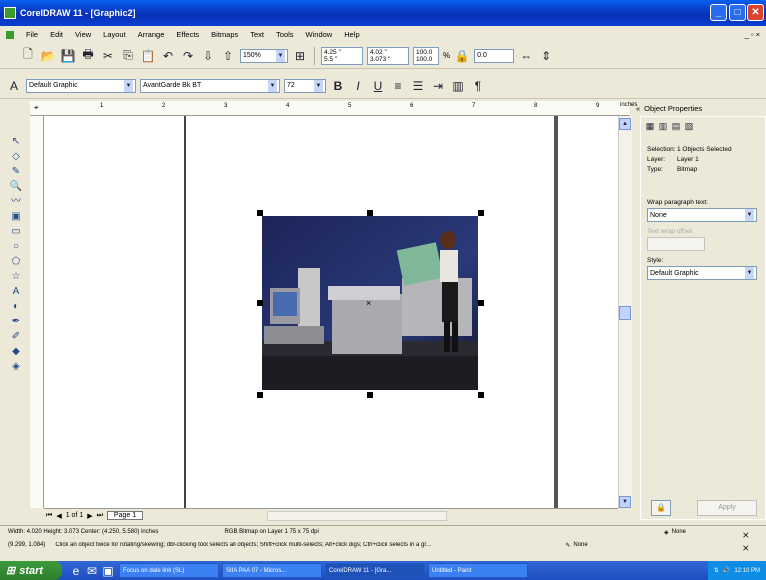 The height and width of the screenshot is (580, 766). I want to click on lock-ratio-icon: 🔒, so click(462, 56).